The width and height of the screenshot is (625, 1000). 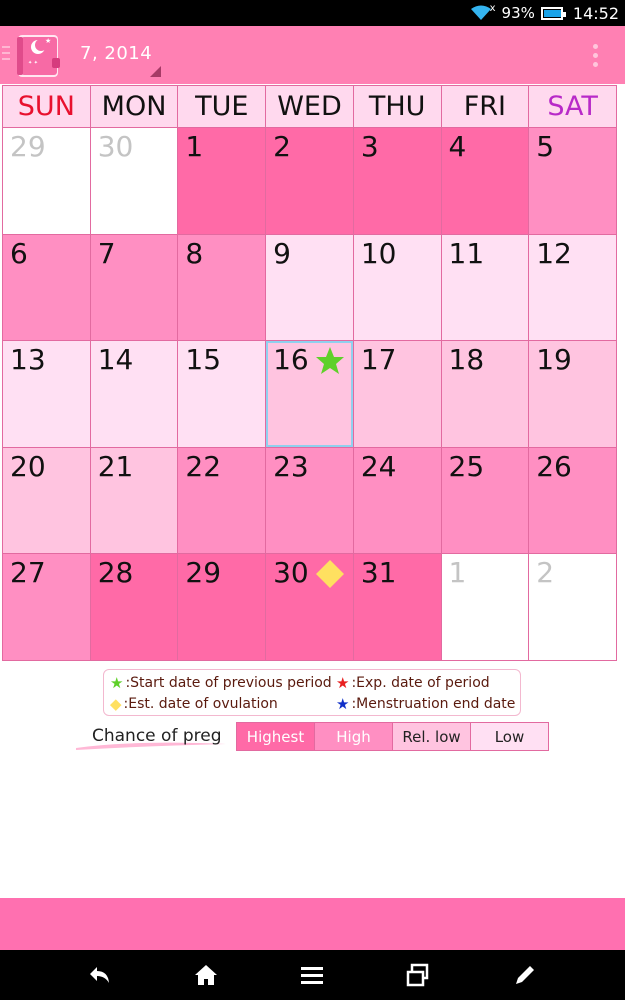 I want to click on day-cell: 12, so click(x=572, y=287).